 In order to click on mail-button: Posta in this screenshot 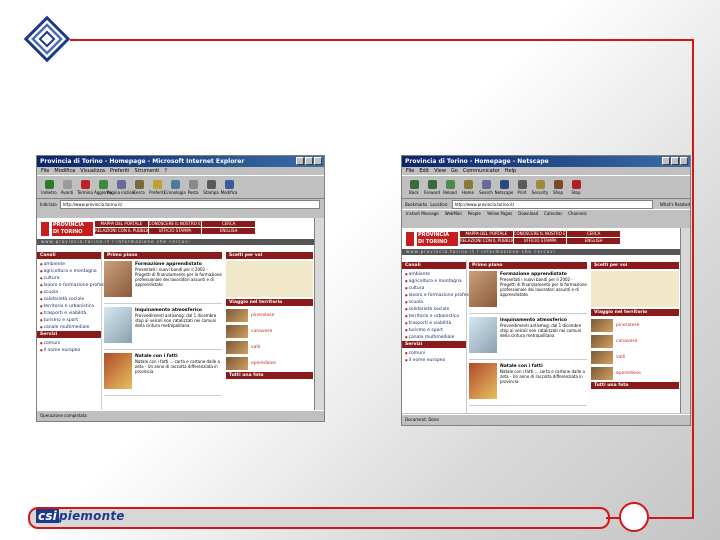, I will do `click(193, 187)`.